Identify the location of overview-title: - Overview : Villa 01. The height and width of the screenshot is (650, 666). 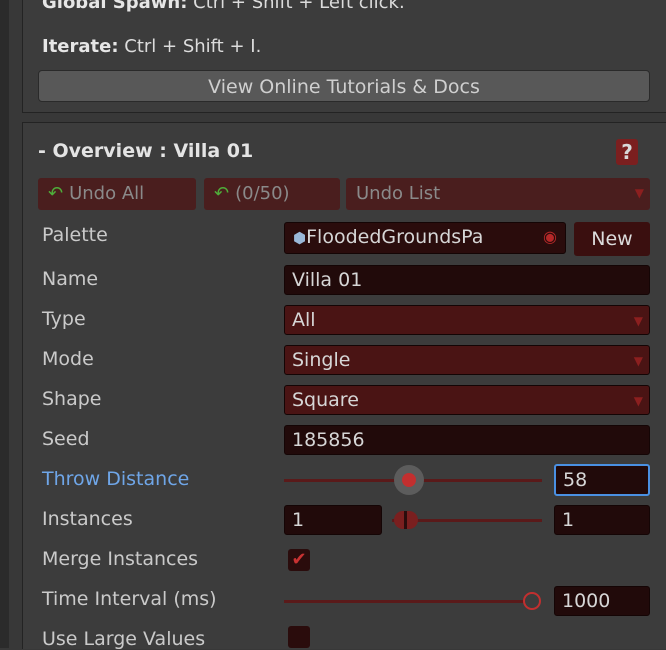
(145, 151).